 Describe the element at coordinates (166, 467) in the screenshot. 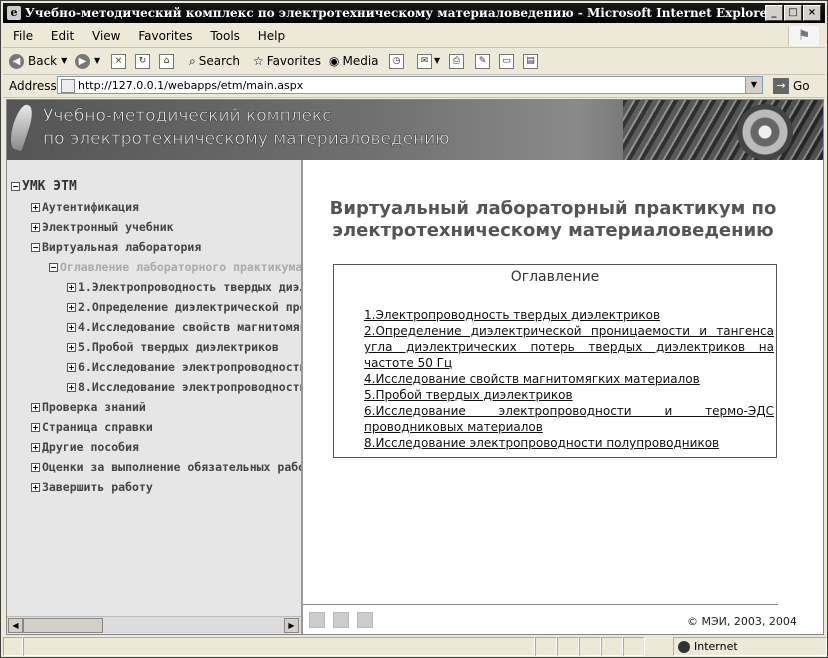

I see `tree-item-grades: + Оценки за выполнение обязательных работ` at that location.